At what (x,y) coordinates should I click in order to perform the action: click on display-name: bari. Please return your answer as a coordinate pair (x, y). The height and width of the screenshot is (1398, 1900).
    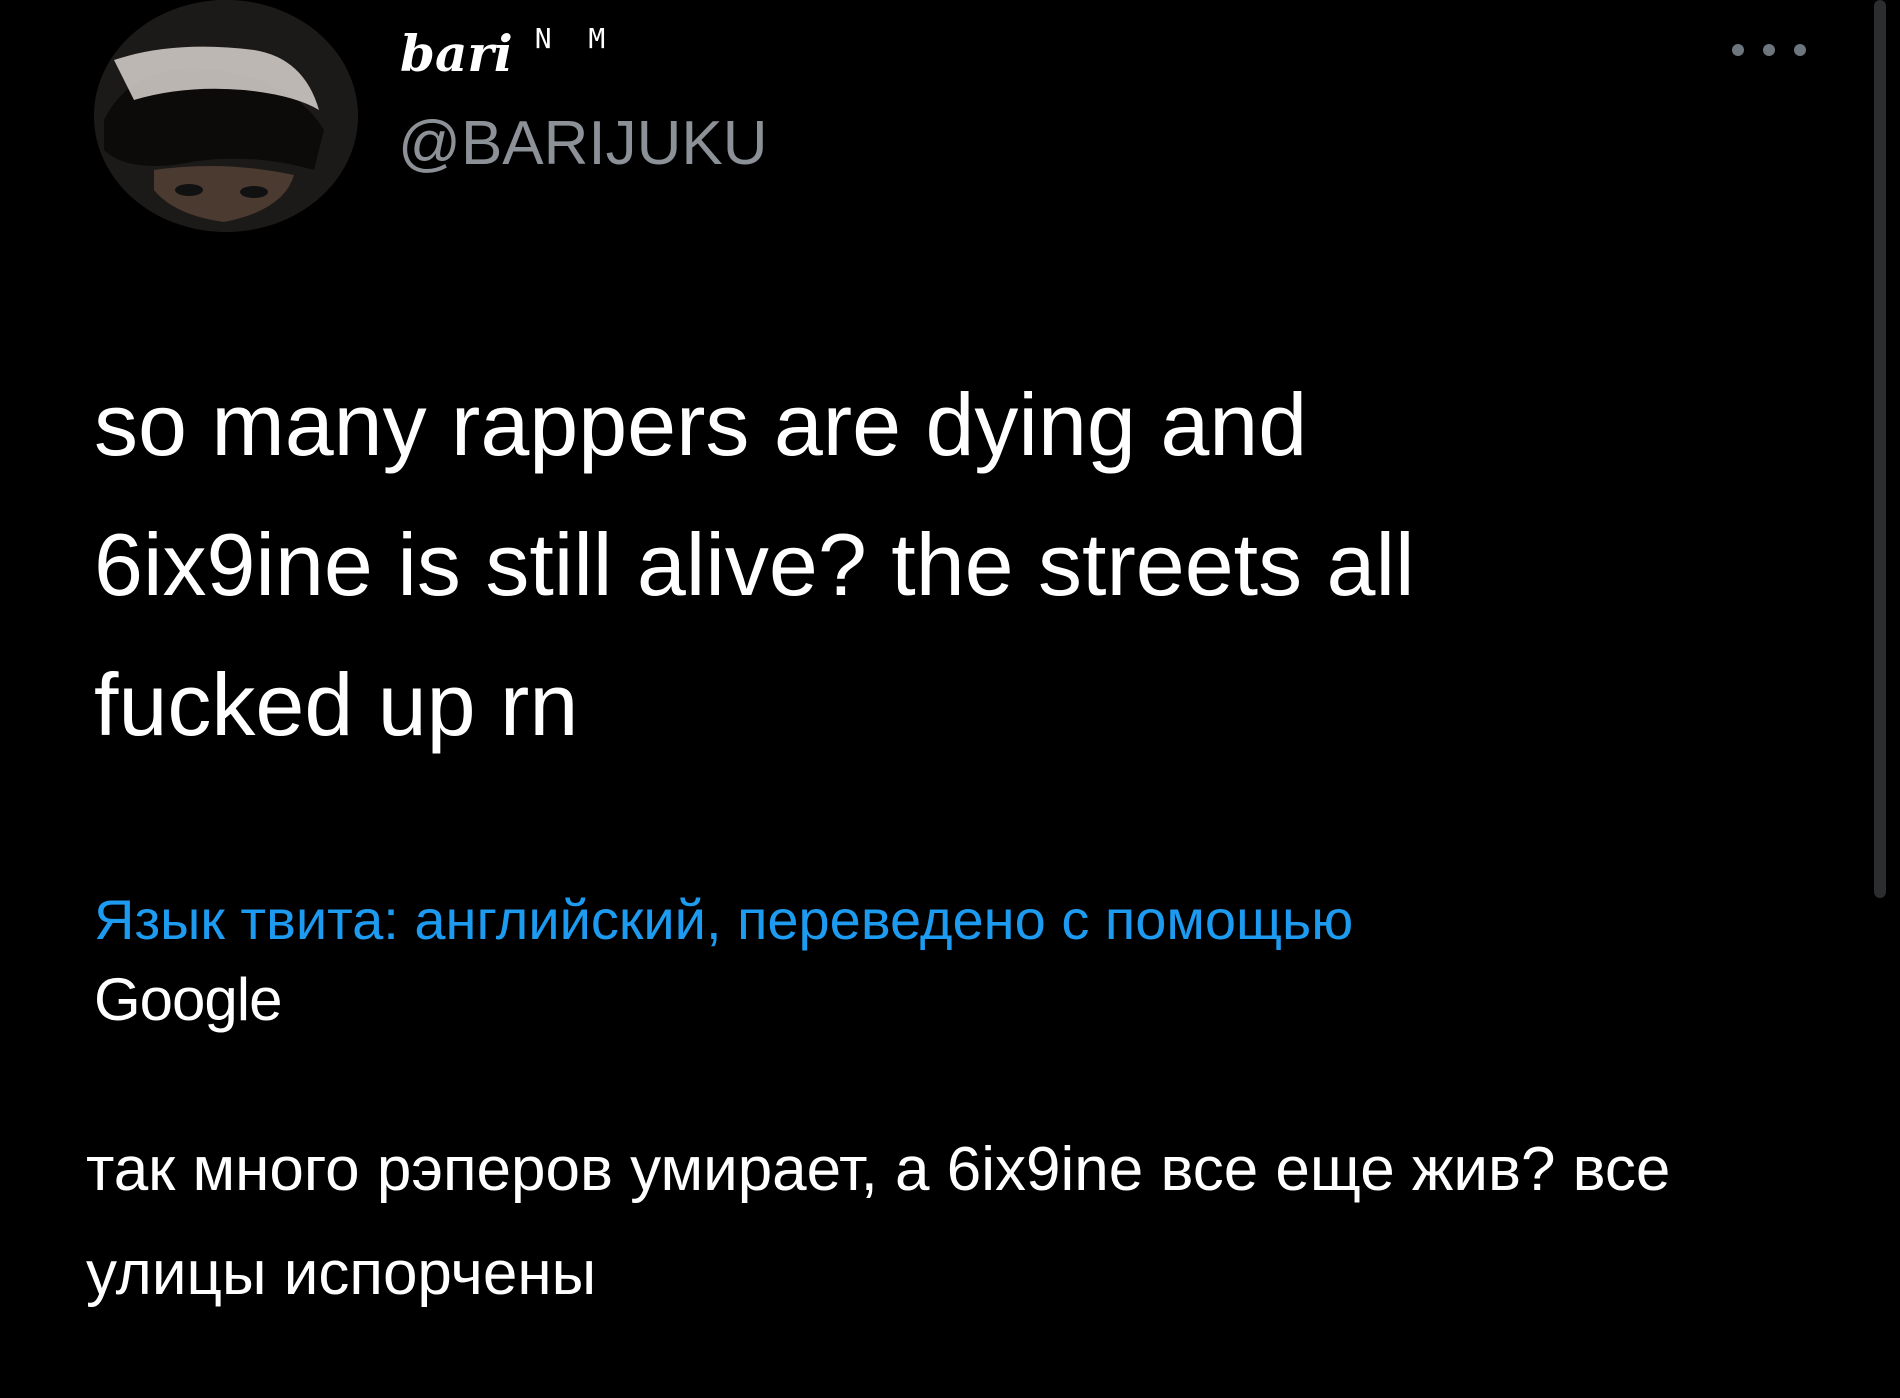
    Looking at the image, I should click on (456, 54).